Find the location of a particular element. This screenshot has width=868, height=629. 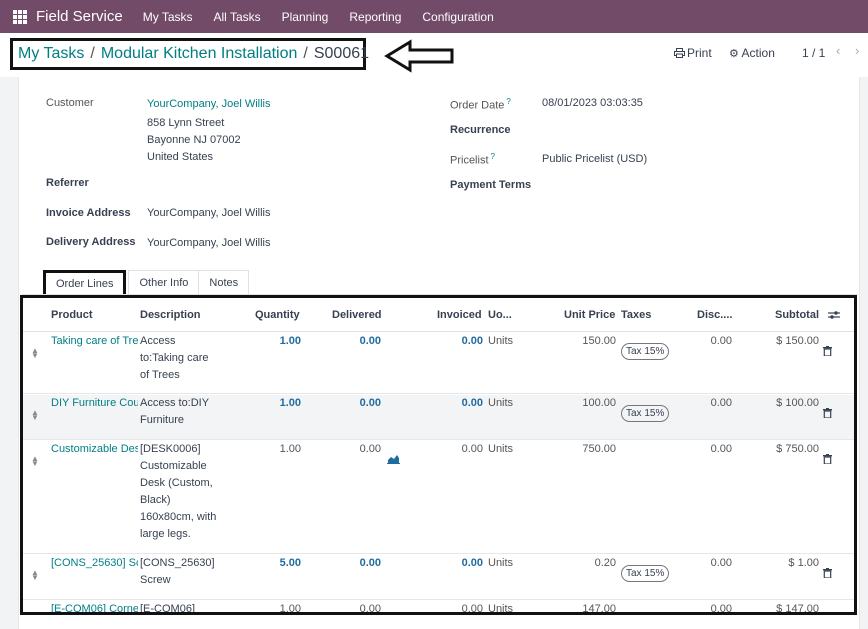

col-invoiced: Invoiced is located at coordinates (459, 315).